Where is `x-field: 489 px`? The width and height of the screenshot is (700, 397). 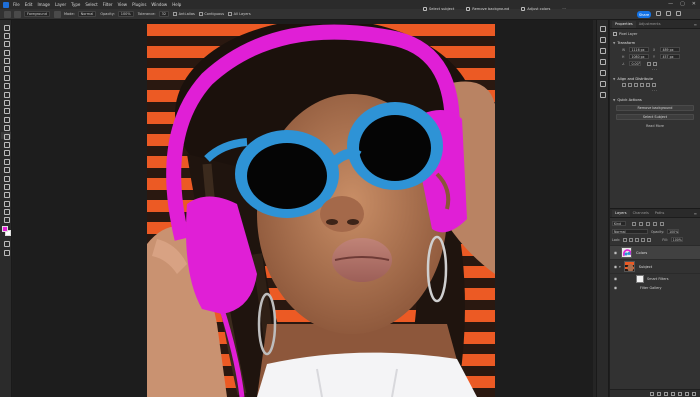
x-field: 489 px is located at coordinates (670, 49).